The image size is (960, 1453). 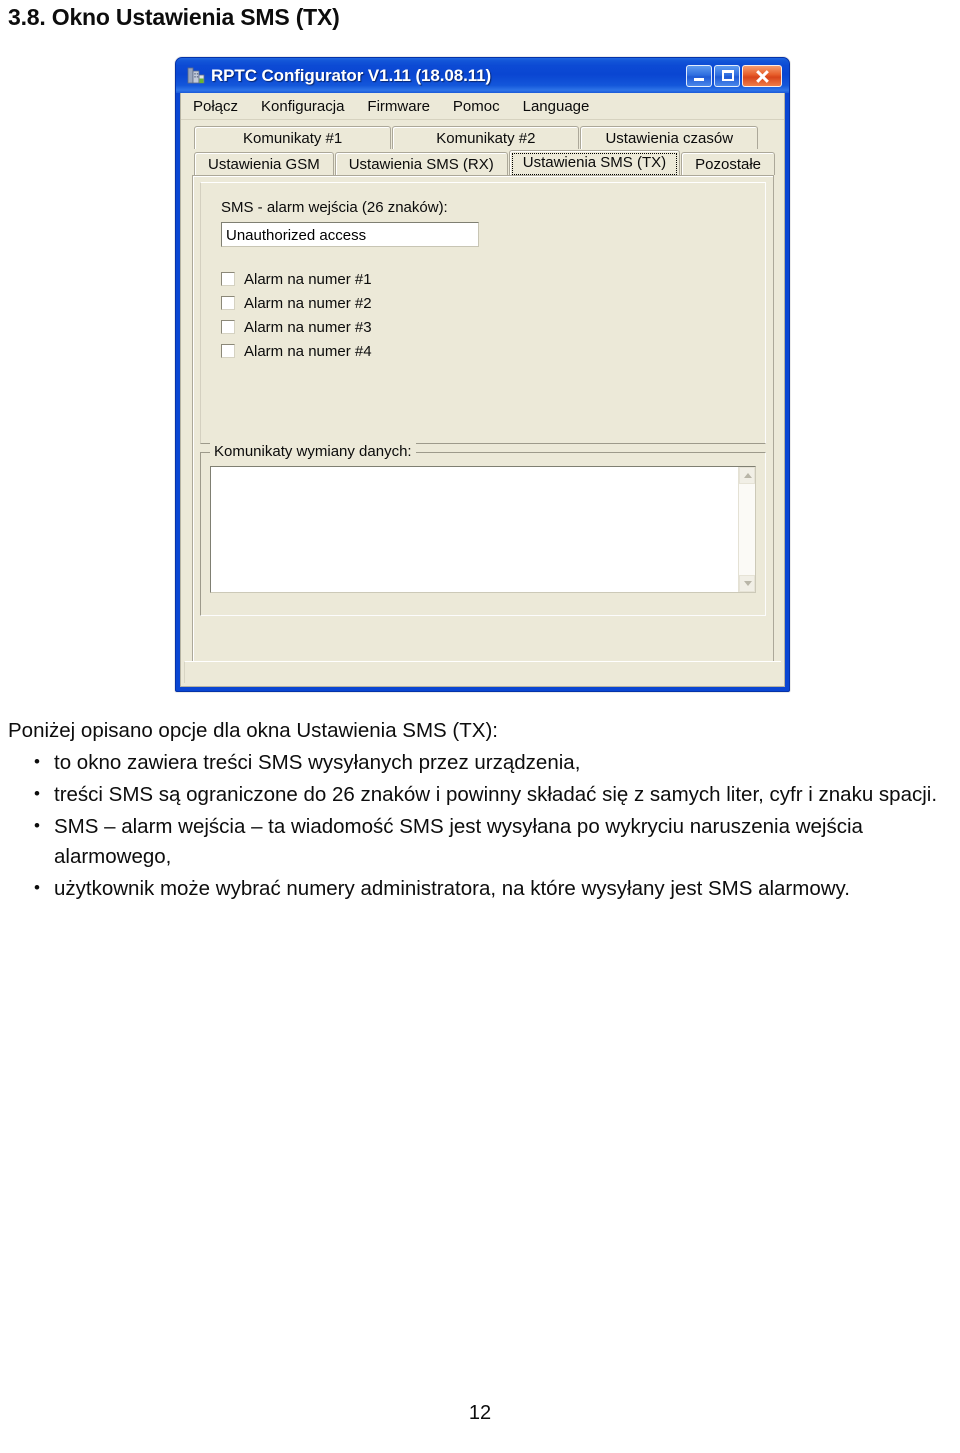 What do you see at coordinates (302, 106) in the screenshot?
I see `menu-item-konfiguracja: Konfiguracja` at bounding box center [302, 106].